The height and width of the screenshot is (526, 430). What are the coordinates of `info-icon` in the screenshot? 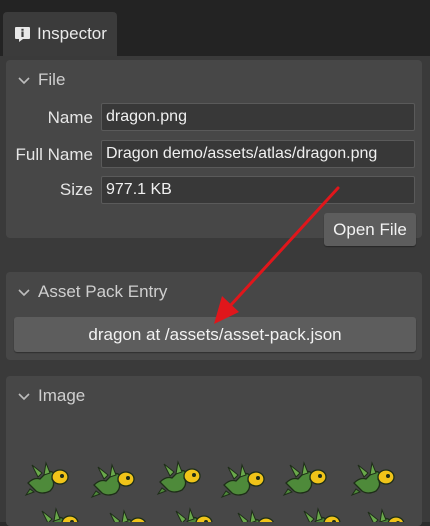 It's located at (22, 34).